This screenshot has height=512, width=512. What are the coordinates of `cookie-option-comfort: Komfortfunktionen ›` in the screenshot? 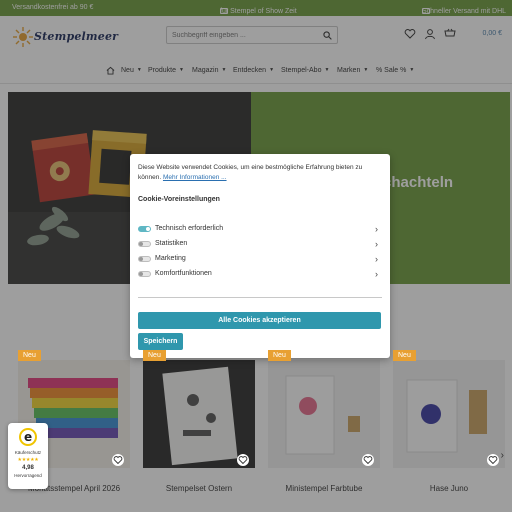 It's located at (260, 275).